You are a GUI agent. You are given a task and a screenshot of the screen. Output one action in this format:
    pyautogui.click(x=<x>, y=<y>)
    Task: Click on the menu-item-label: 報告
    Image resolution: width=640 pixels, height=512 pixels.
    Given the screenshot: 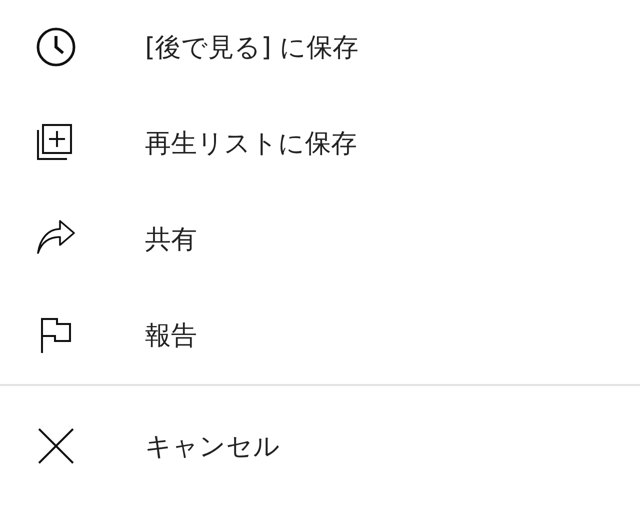 What is the action you would take?
    pyautogui.click(x=171, y=336)
    